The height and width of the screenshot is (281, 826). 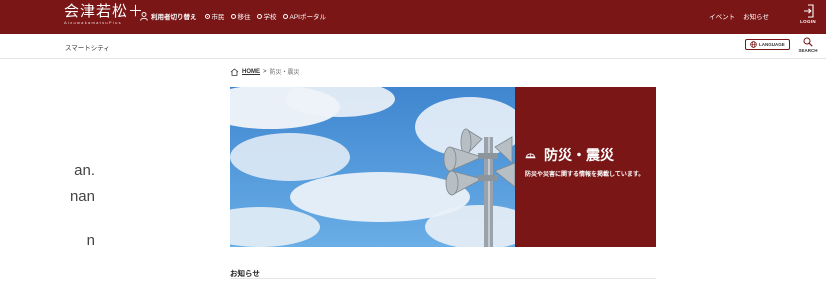 What do you see at coordinates (808, 50) in the screenshot?
I see `search-label: SEARCH` at bounding box center [808, 50].